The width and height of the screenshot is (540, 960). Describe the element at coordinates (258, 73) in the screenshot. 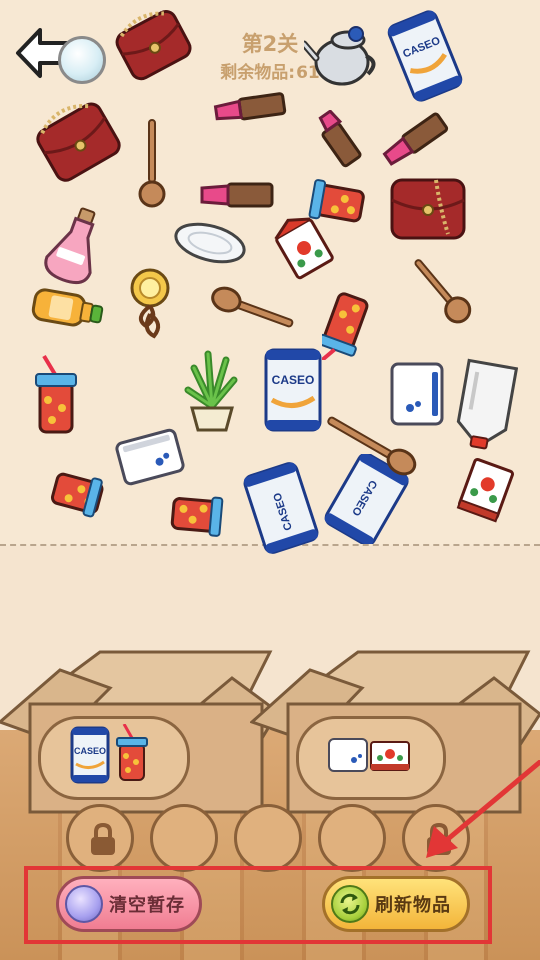

I see `remaining-label: 剩余物品:` at that location.